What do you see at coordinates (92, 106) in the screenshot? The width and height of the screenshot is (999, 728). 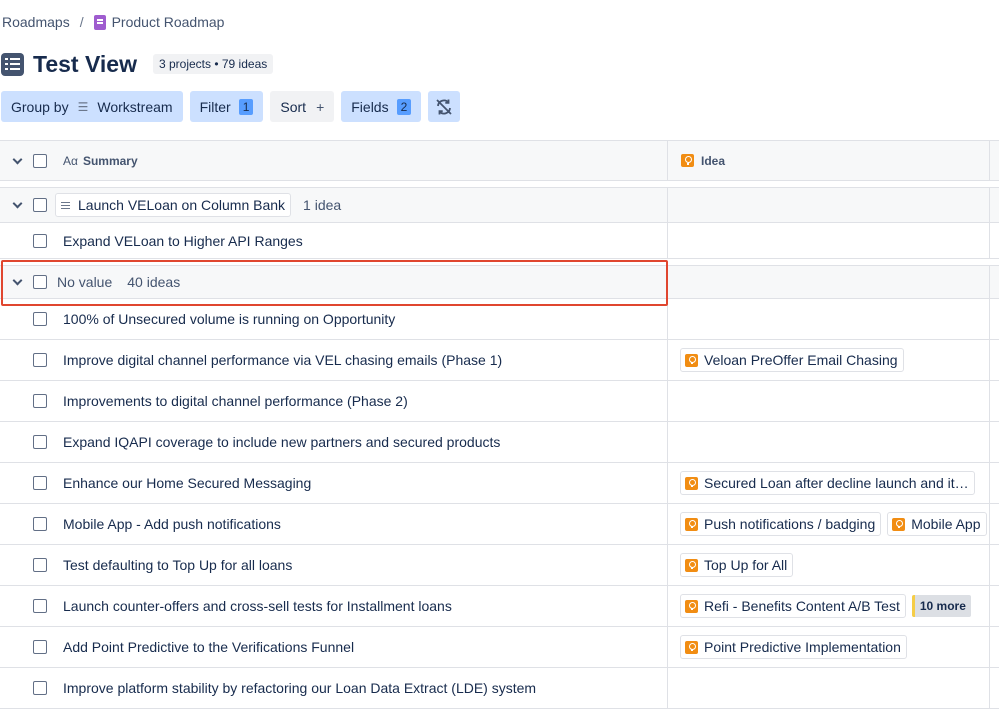 I see `group-by-button: Group by ☰ Workstream` at bounding box center [92, 106].